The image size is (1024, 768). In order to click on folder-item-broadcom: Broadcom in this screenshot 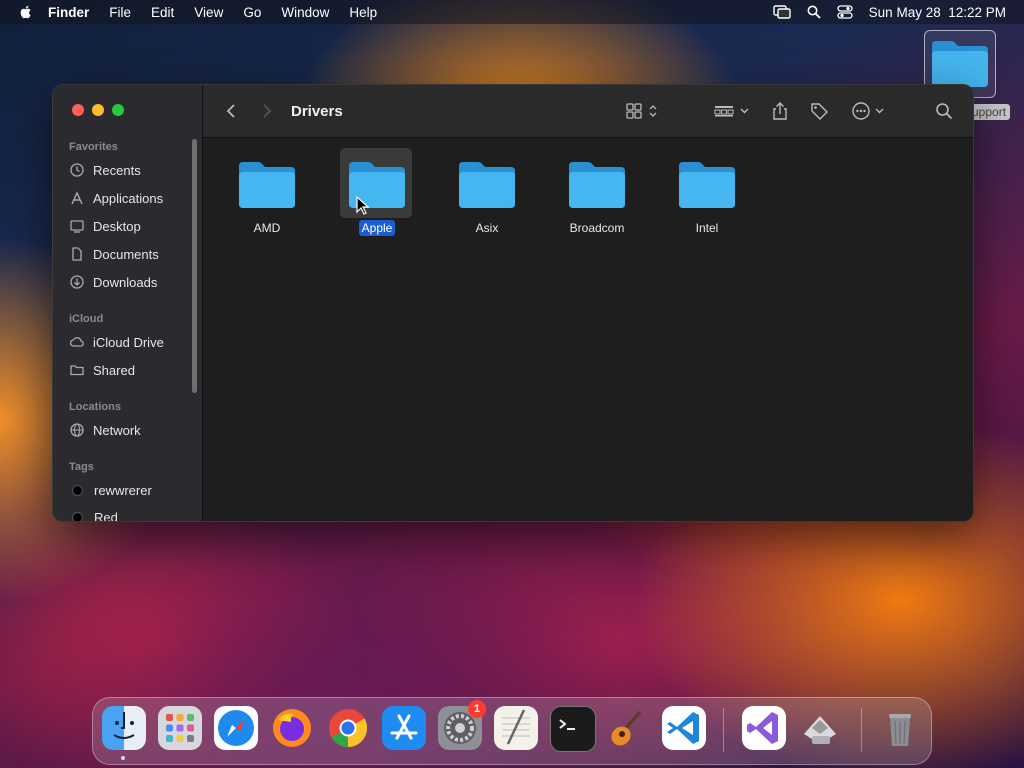, I will do `click(597, 193)`.